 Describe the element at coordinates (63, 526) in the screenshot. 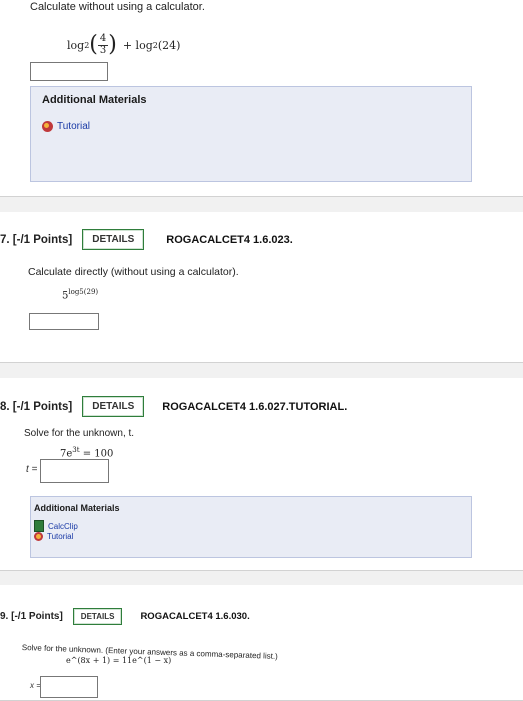

I see `calcclip-label: CalcClip` at that location.